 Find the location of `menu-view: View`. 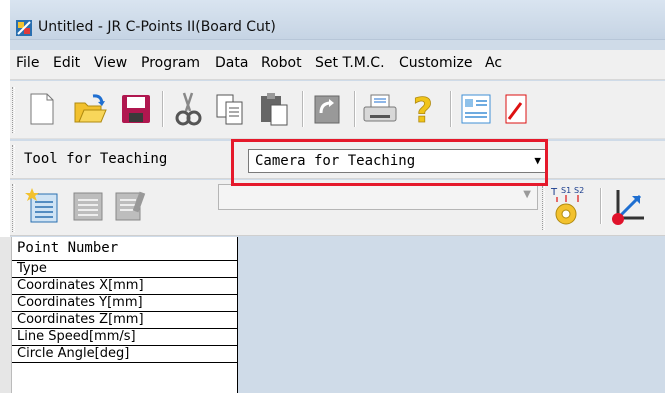

menu-view: View is located at coordinates (110, 63).